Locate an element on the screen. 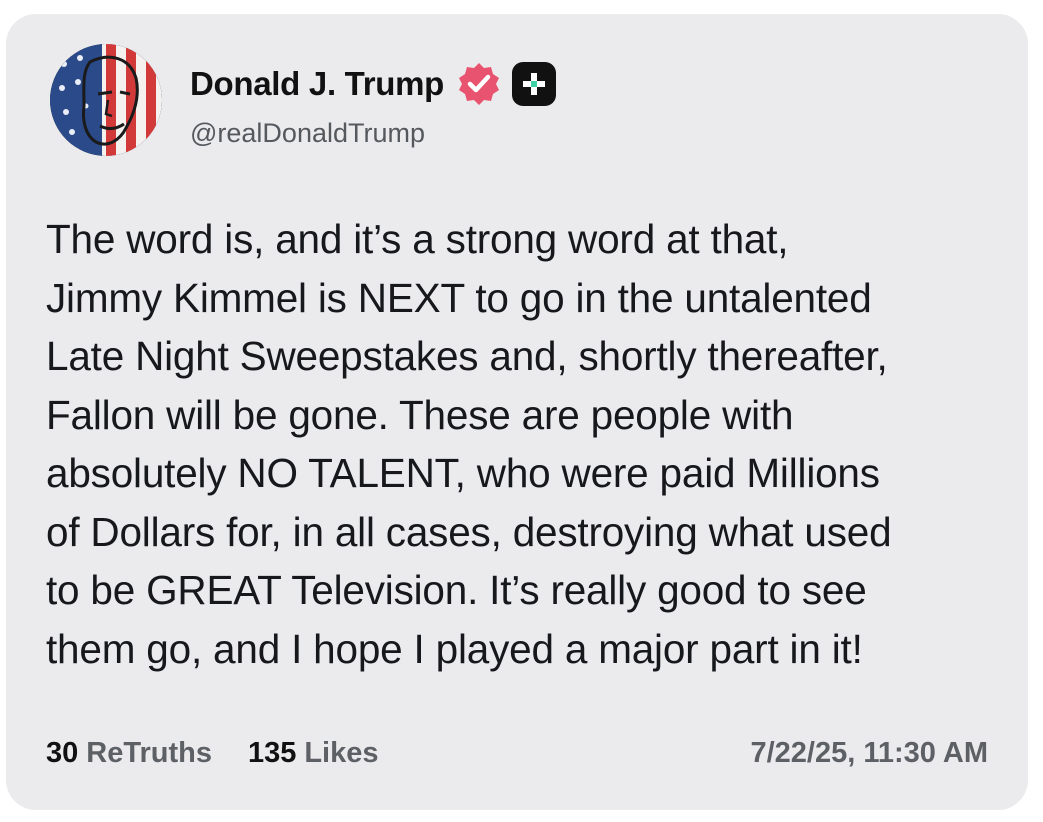 This screenshot has width=1043, height=822. avatar-image is located at coordinates (106, 100).